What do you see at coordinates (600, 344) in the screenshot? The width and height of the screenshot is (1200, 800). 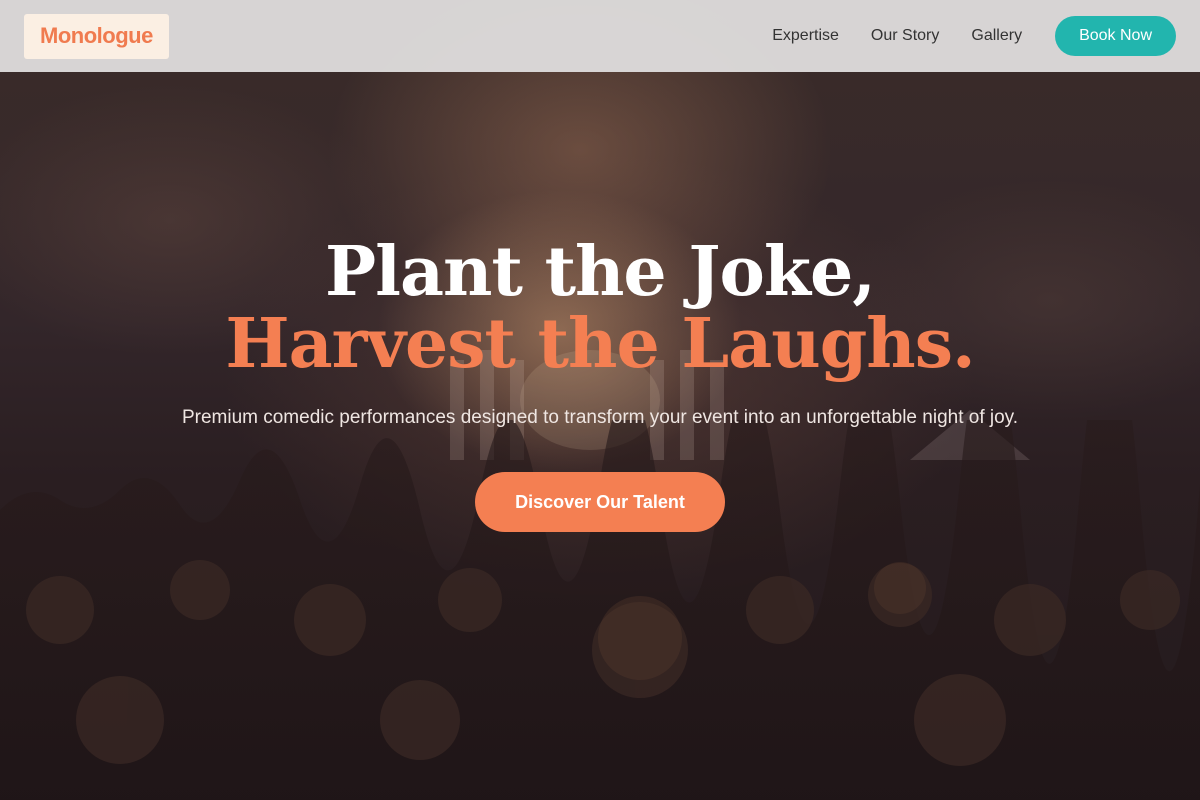 I see `headline-line-2: Harvest the Laughs.` at bounding box center [600, 344].